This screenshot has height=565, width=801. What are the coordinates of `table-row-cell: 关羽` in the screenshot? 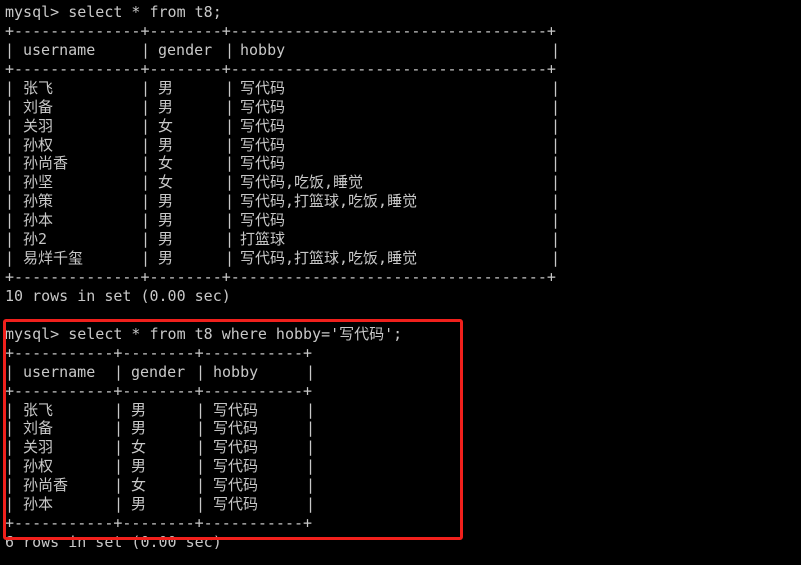 It's located at (38, 125).